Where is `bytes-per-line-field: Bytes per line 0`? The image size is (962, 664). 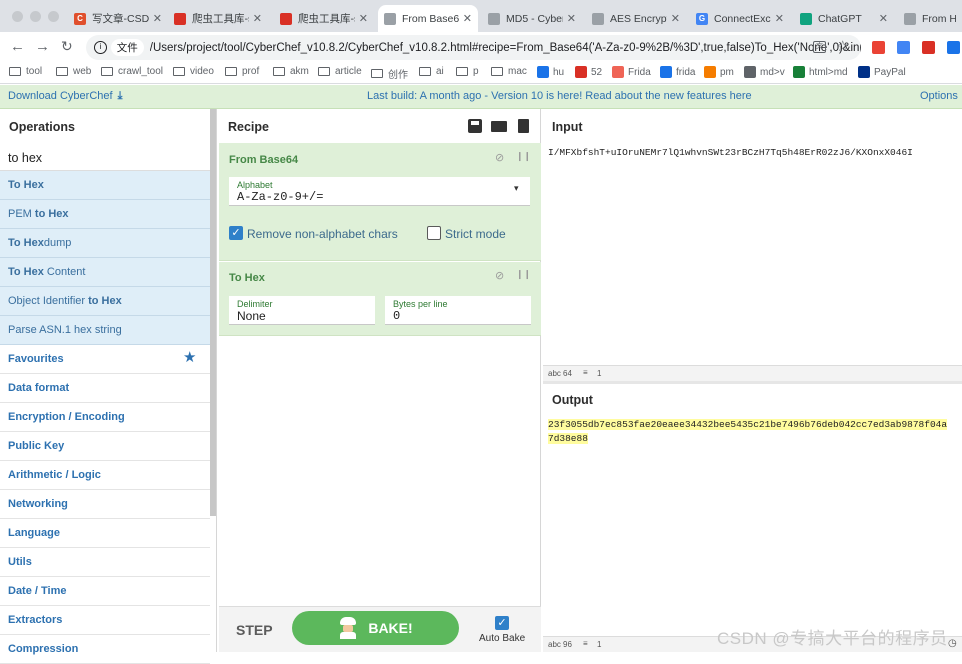
bytes-per-line-field: Bytes per line 0 is located at coordinates (458, 310).